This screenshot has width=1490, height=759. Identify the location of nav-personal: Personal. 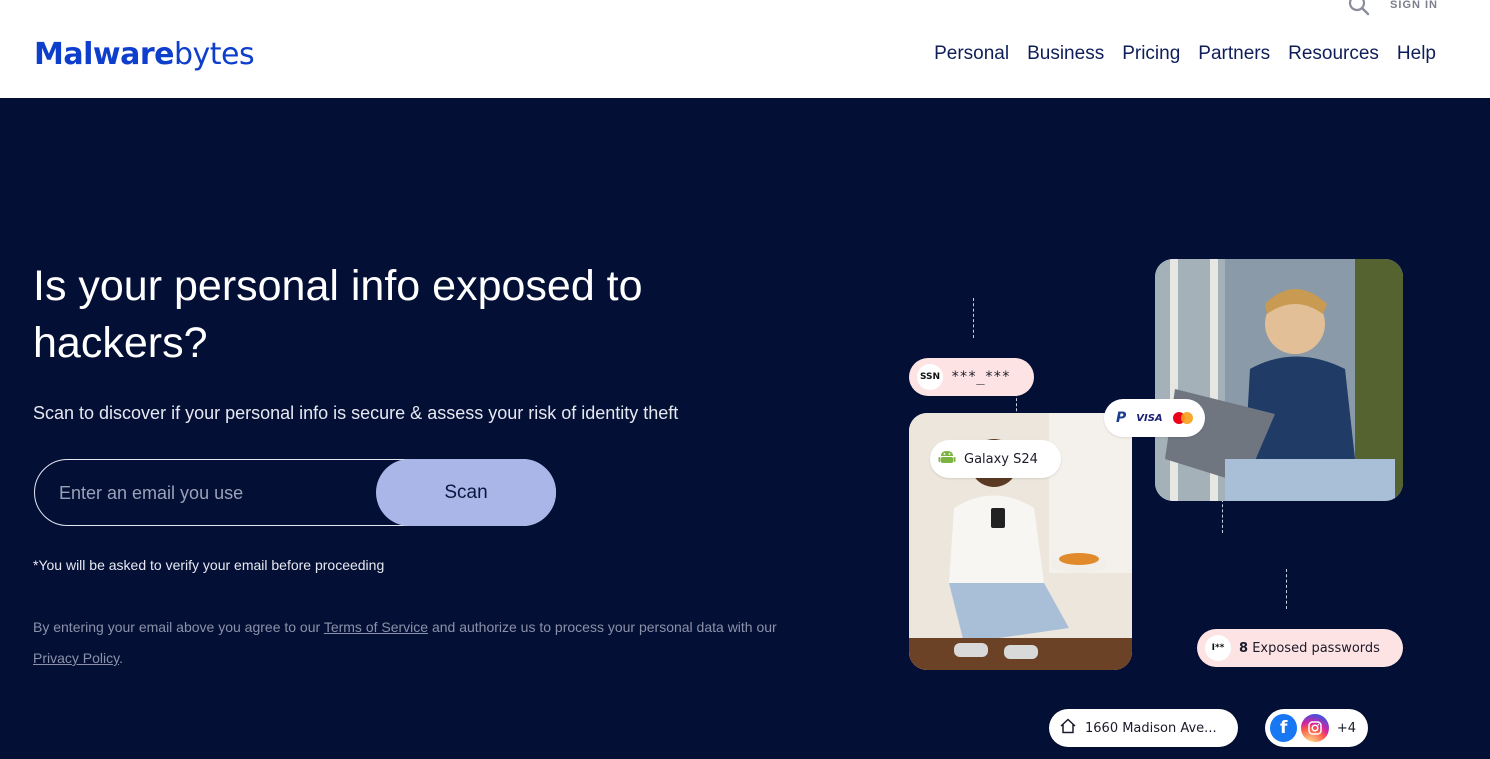
(971, 54).